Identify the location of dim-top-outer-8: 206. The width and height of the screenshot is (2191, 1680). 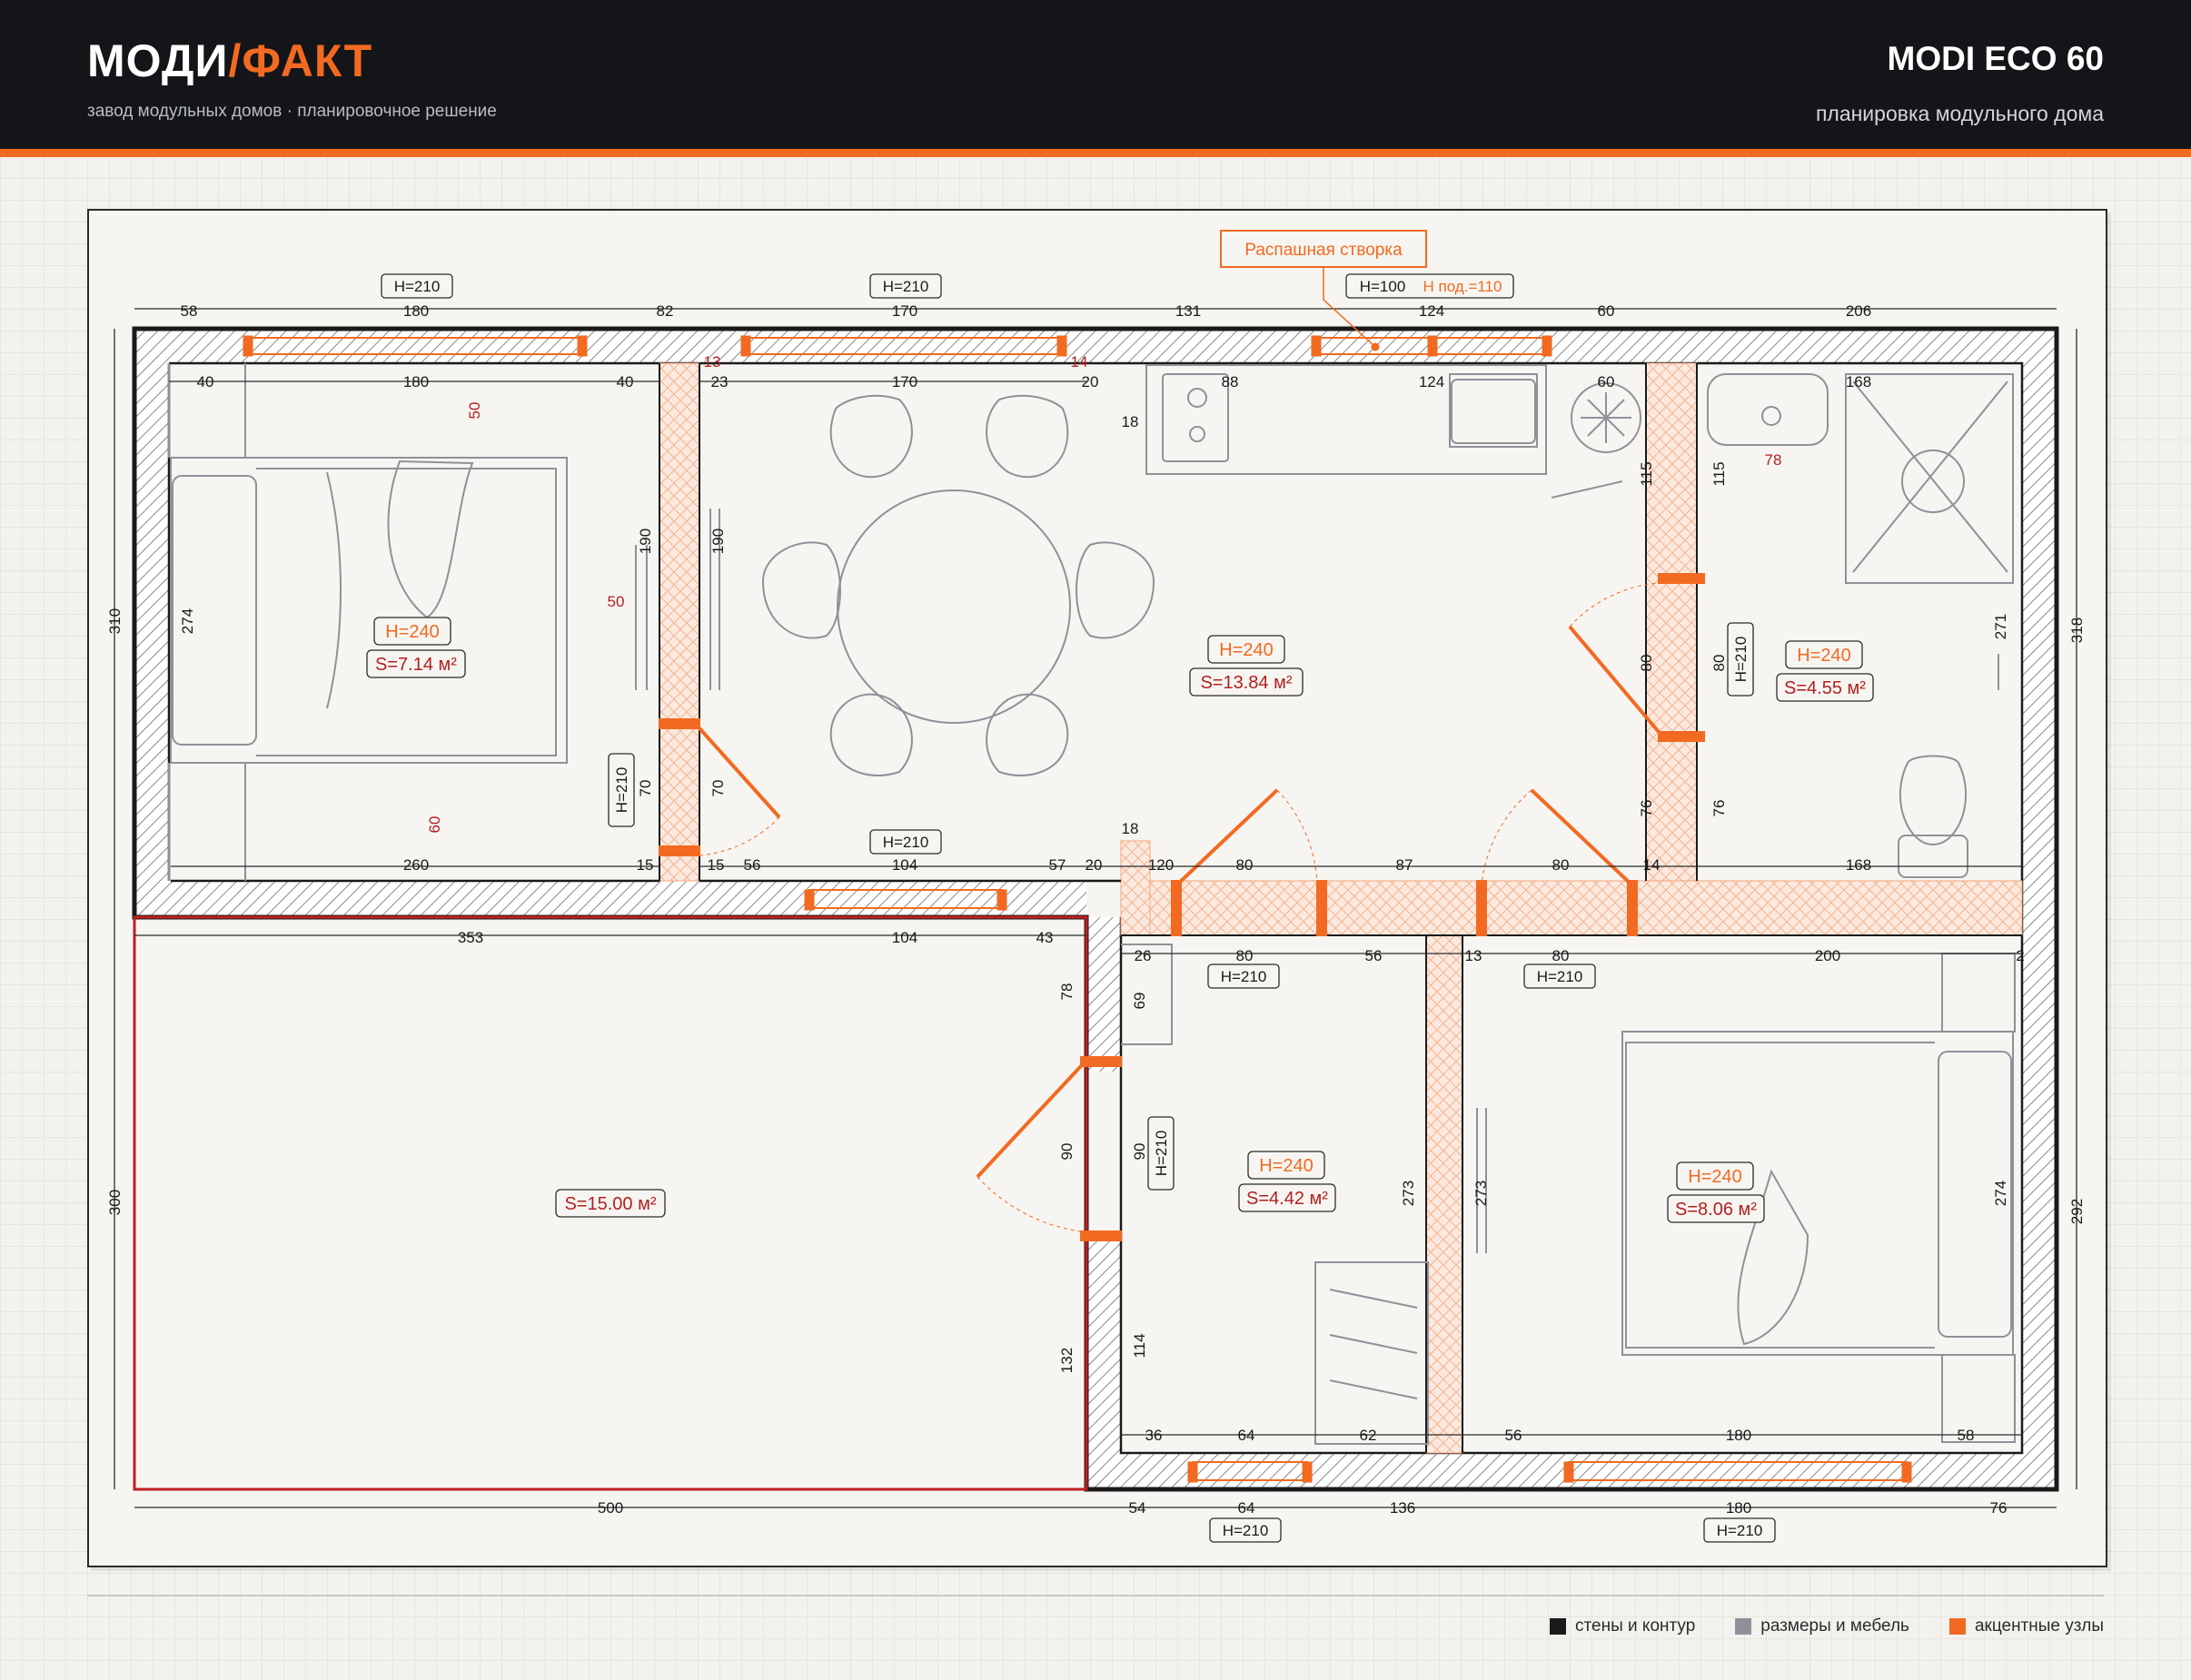
(1858, 311).